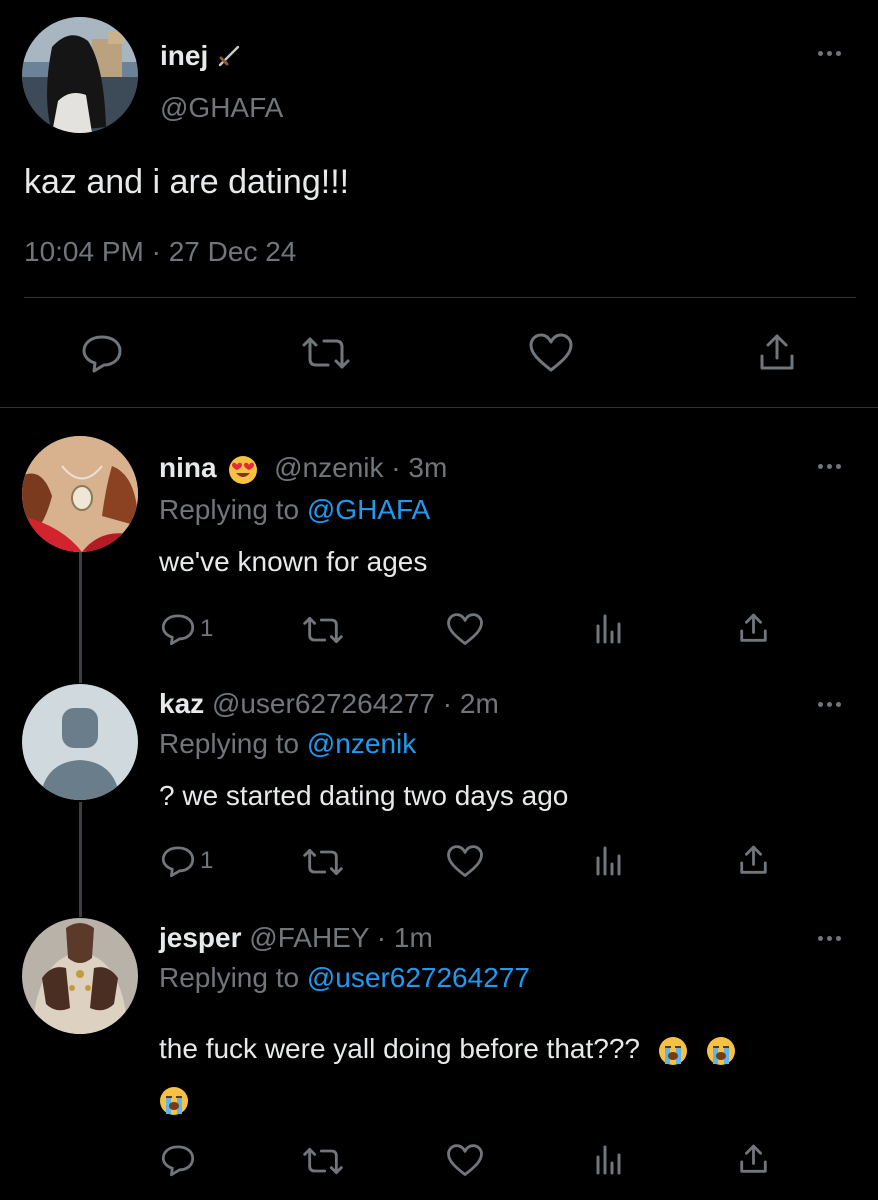 This screenshot has height=1200, width=878. I want to click on reply-handle: @user627264277, so click(323, 703).